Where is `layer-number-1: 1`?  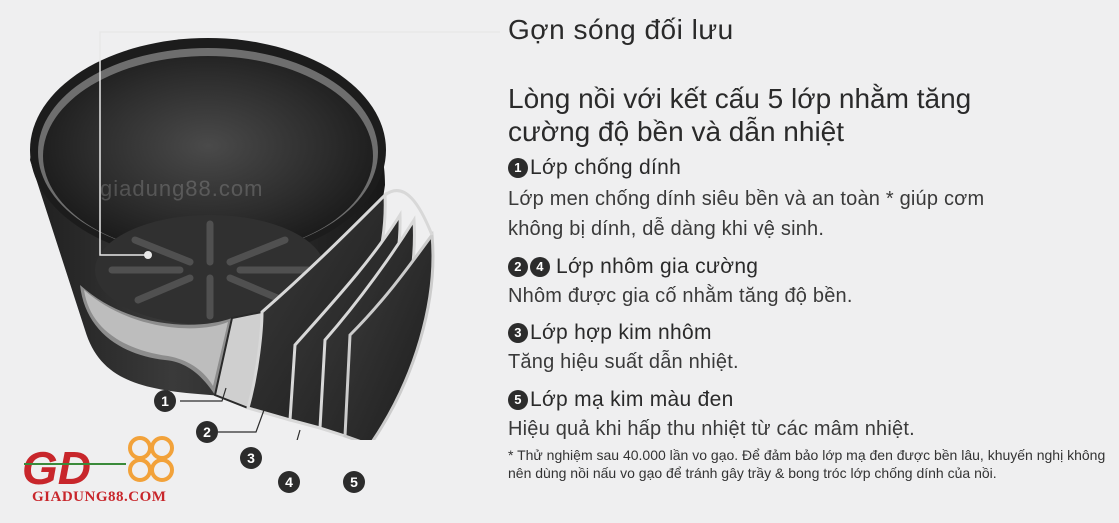
layer-number-1: 1 is located at coordinates (518, 168).